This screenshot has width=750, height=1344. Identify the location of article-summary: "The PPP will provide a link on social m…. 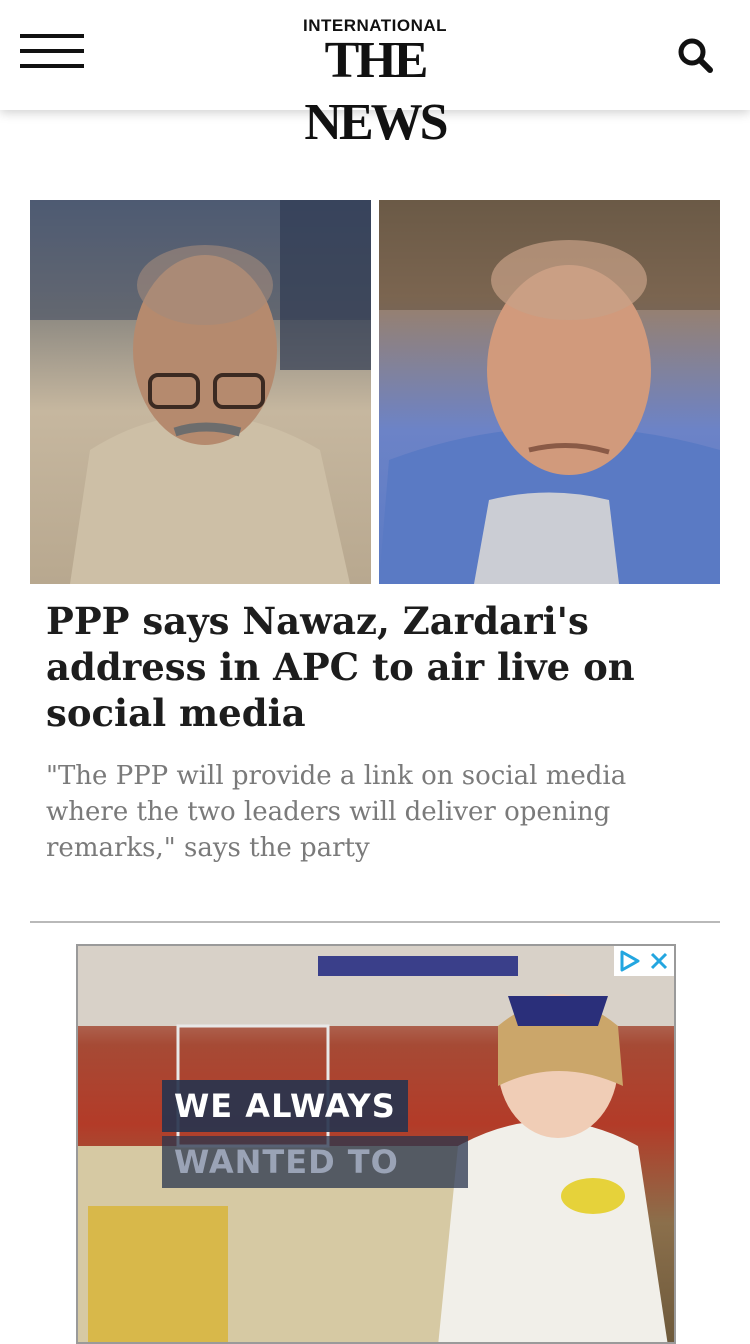
(336, 812).